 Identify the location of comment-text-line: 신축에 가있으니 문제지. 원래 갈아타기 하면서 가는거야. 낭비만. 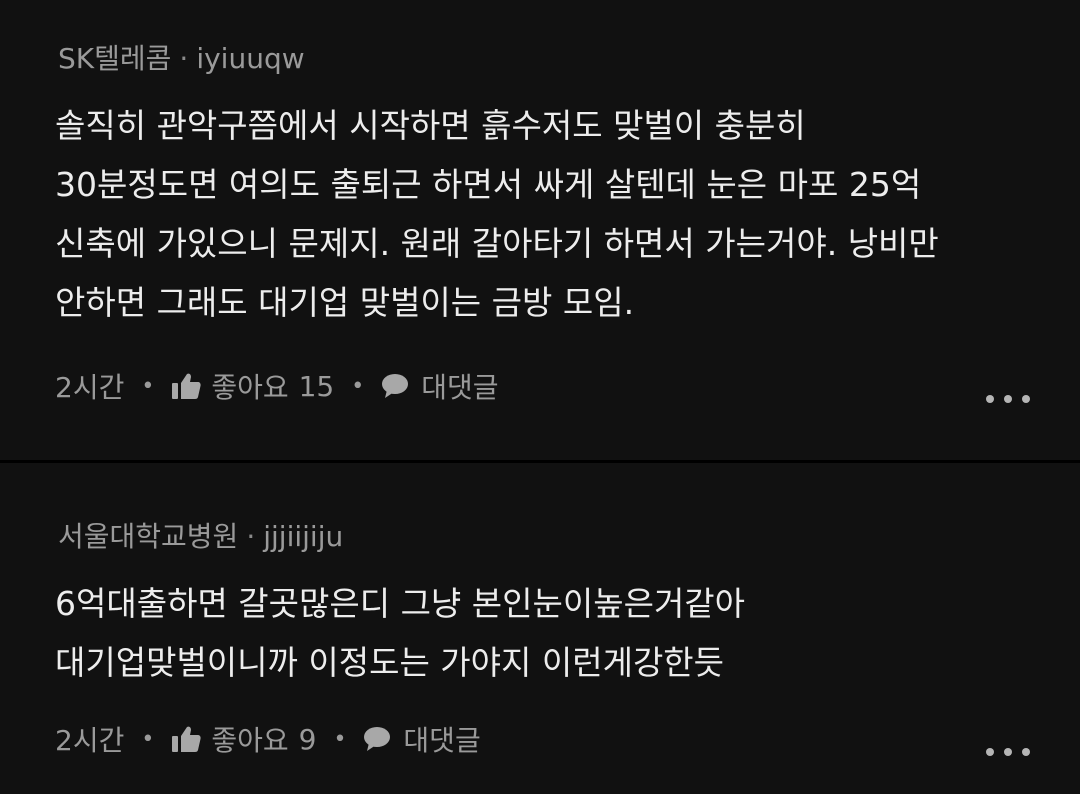
(497, 243).